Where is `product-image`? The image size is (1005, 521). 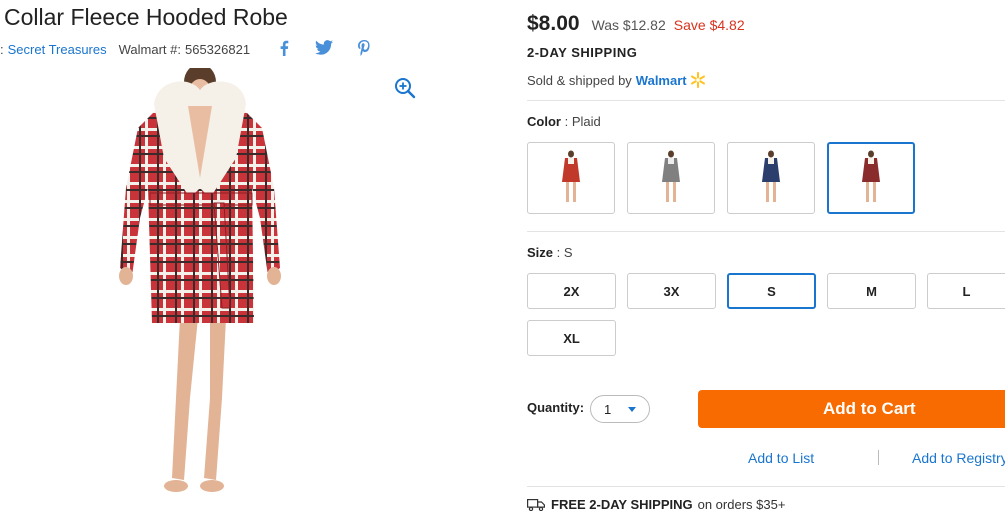
product-image is located at coordinates (201, 284).